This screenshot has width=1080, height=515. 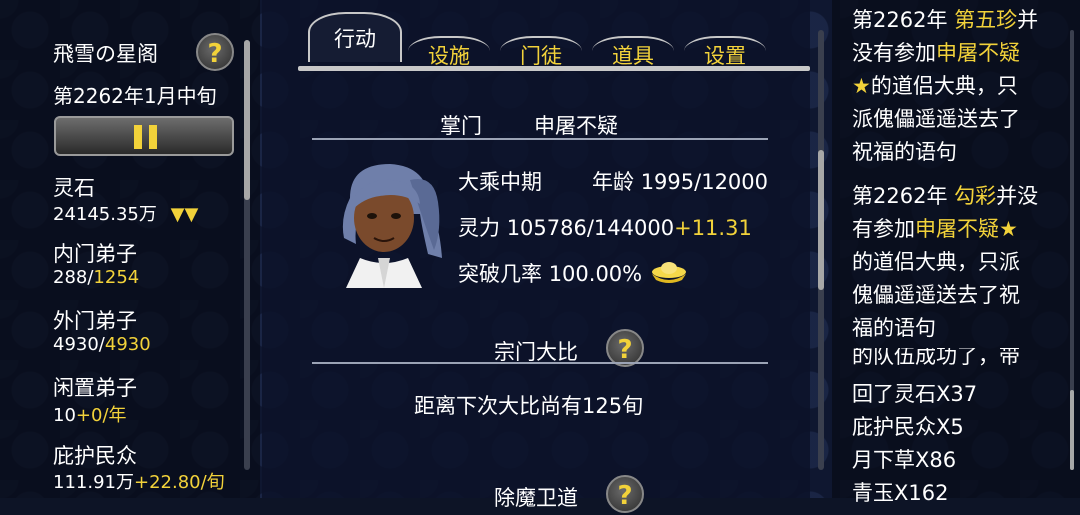 What do you see at coordinates (595, 274) in the screenshot?
I see `break-value: 100.00%` at bounding box center [595, 274].